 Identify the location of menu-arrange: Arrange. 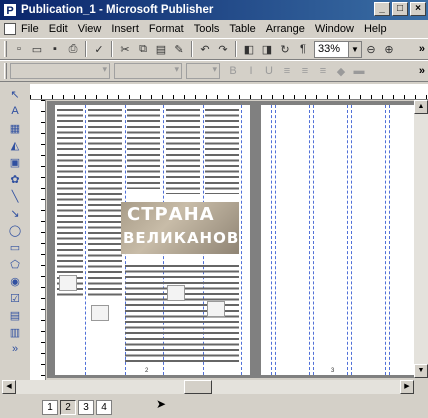
(285, 29).